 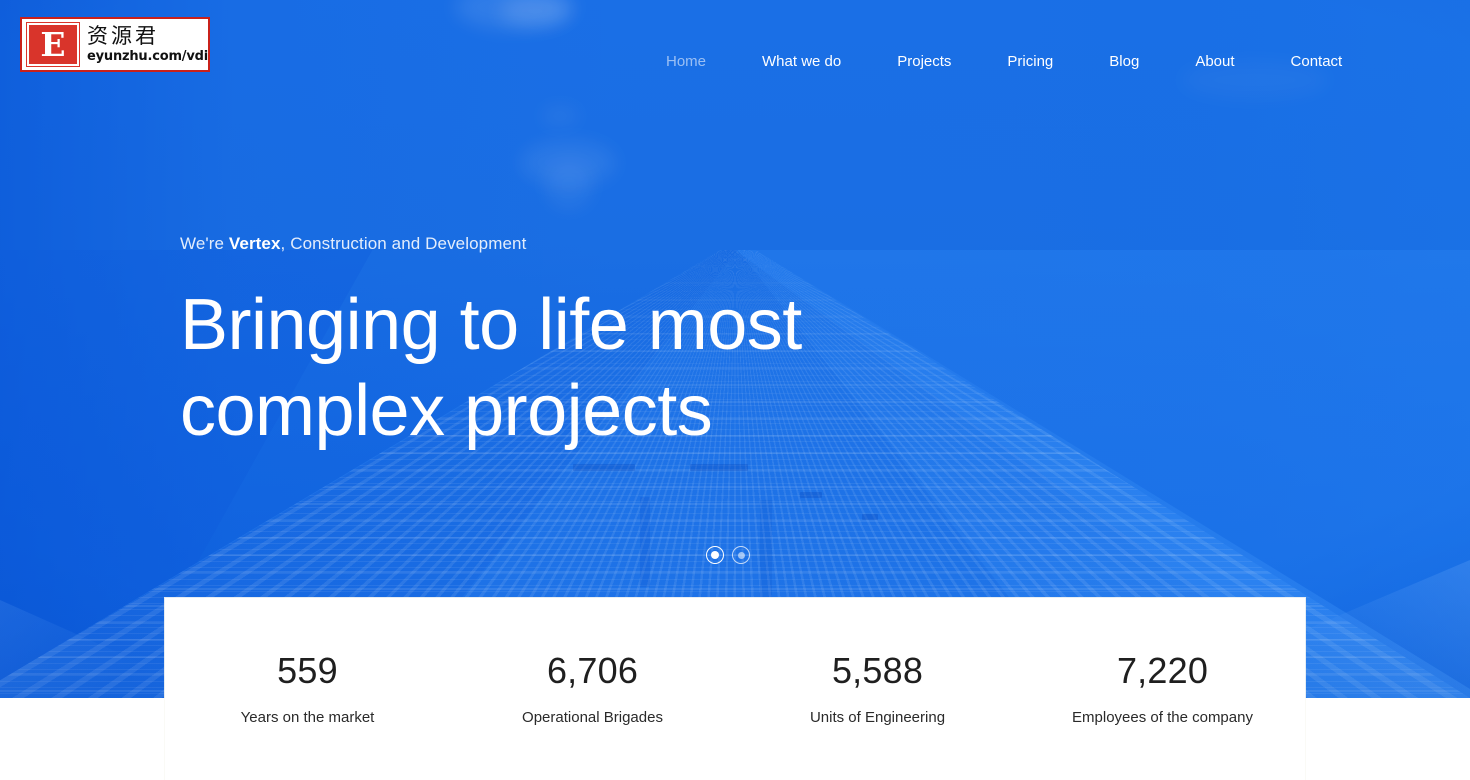 I want to click on watermark-url: eyunzhu.com/vdisk, so click(x=147, y=56).